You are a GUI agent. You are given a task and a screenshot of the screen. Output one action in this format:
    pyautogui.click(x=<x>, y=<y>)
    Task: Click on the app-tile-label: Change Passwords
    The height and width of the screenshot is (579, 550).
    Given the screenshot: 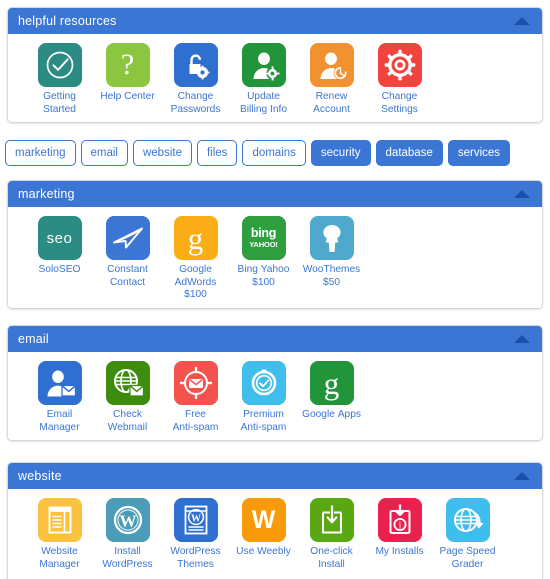 What is the action you would take?
    pyautogui.click(x=195, y=103)
    